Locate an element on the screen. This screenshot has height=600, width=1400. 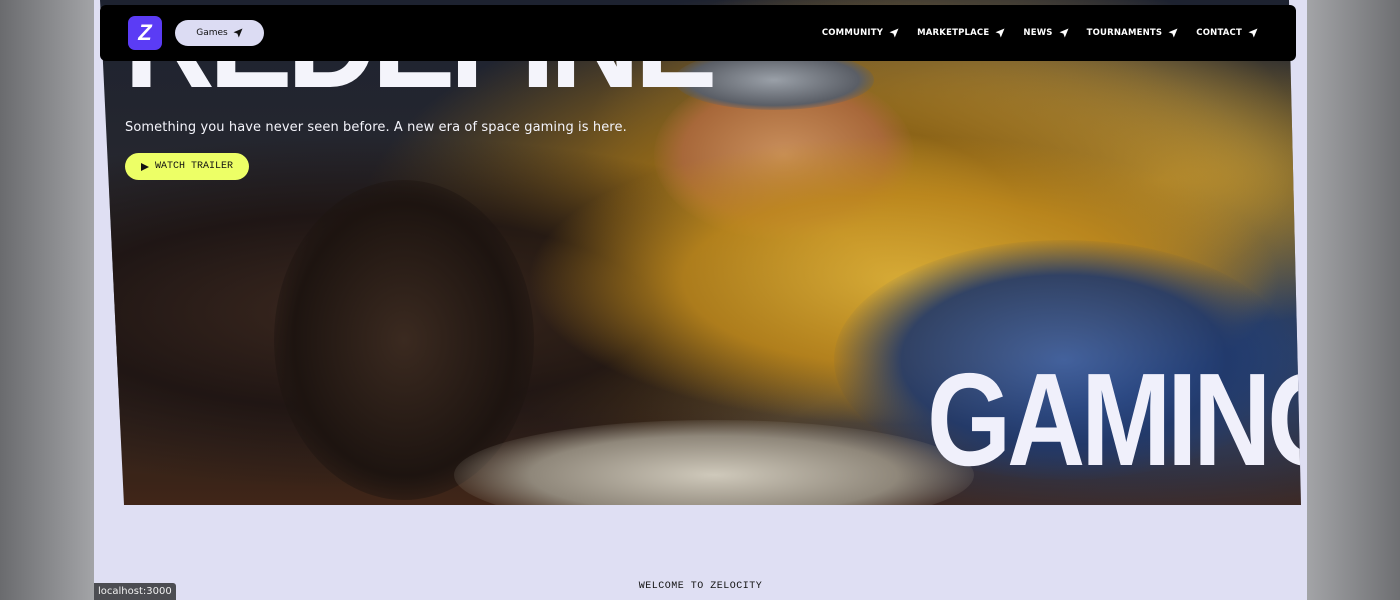
games-button-label: Games is located at coordinates (212, 33).